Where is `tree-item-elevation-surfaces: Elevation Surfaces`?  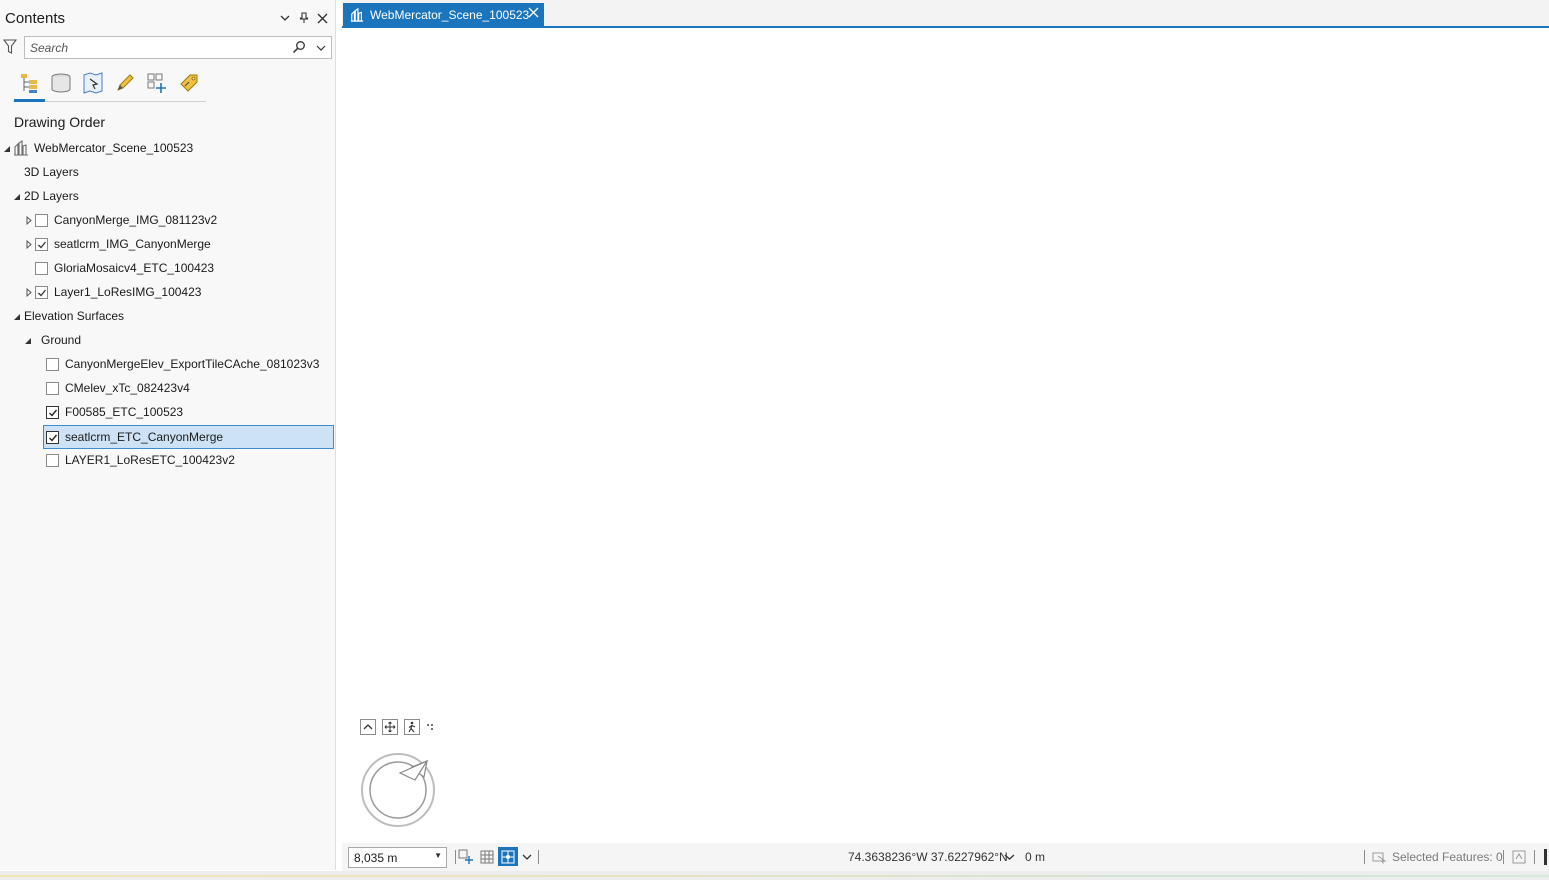 tree-item-elevation-surfaces: Elevation Surfaces is located at coordinates (168, 316).